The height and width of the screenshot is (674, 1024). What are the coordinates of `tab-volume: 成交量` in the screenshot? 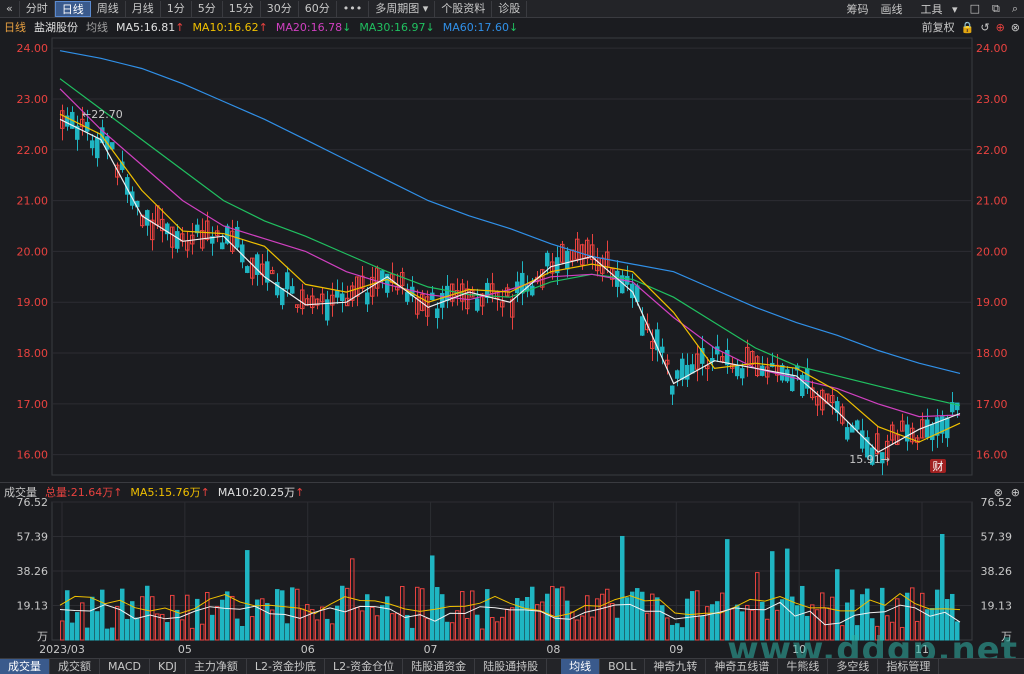 It's located at (25, 666).